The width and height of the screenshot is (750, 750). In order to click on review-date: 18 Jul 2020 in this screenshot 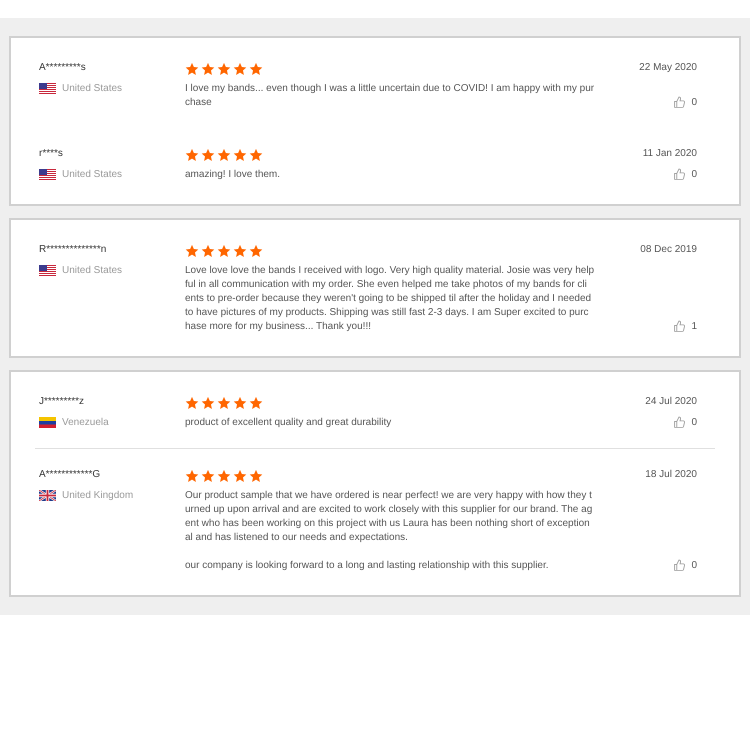, I will do `click(671, 475)`.